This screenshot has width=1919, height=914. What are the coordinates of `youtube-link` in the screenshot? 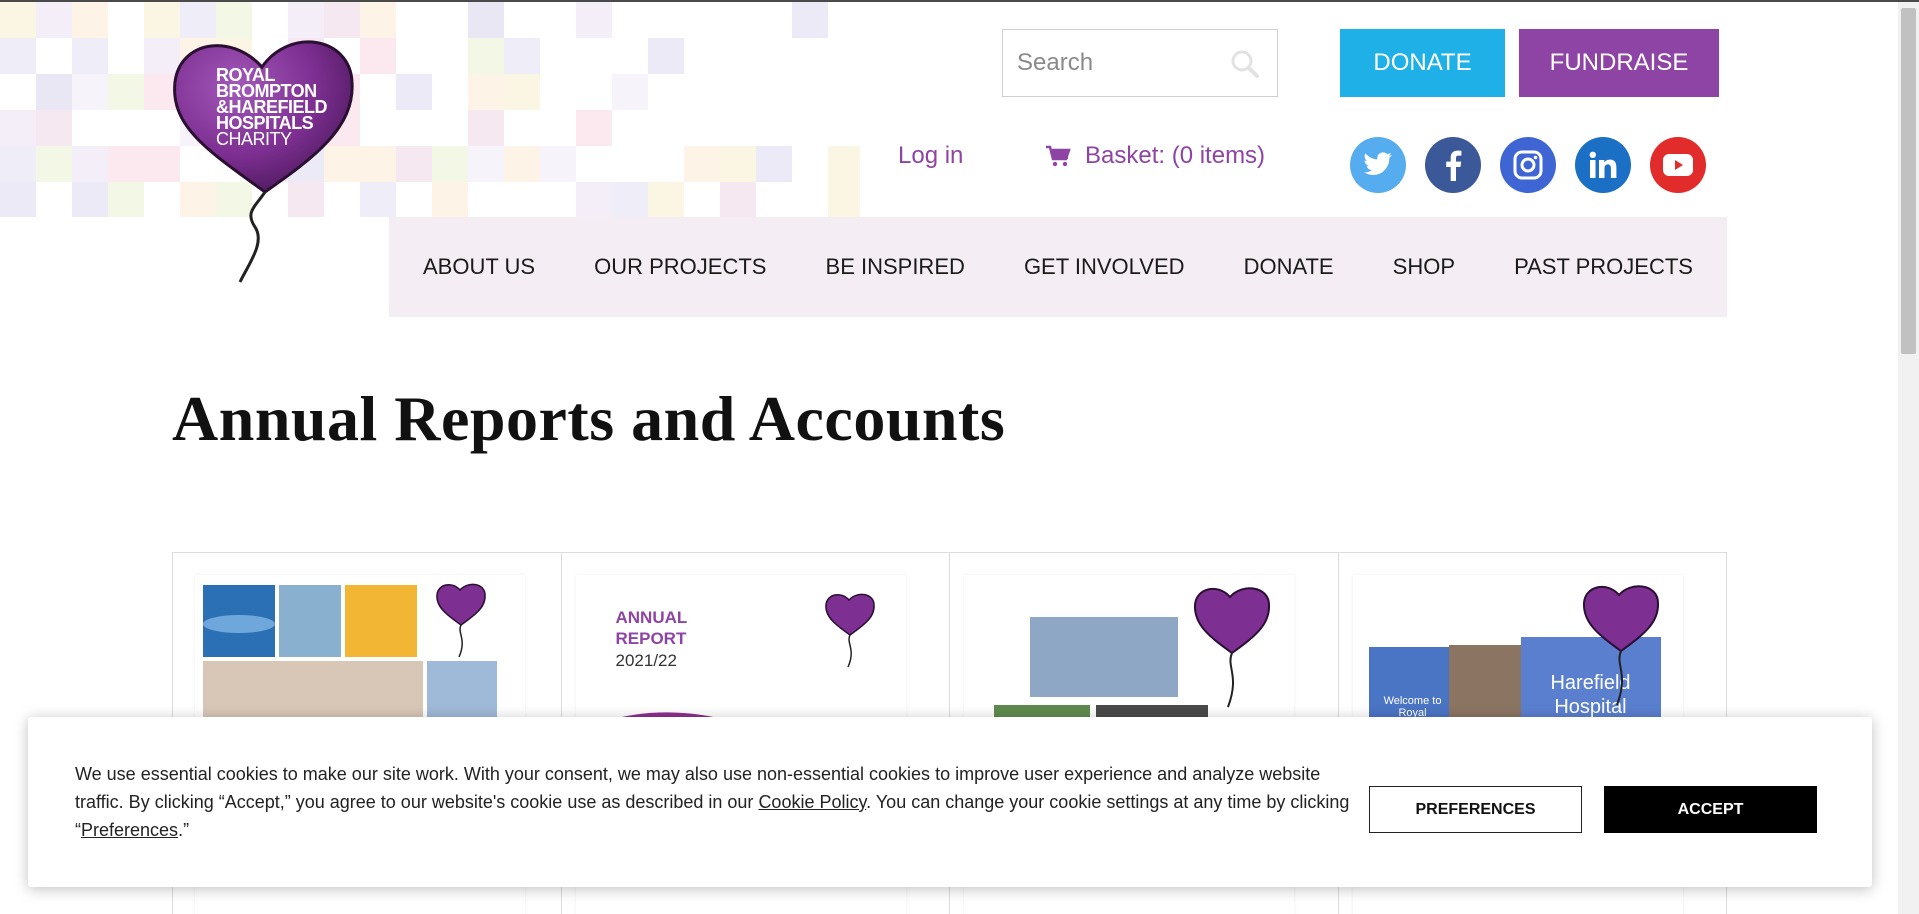 It's located at (1678, 165).